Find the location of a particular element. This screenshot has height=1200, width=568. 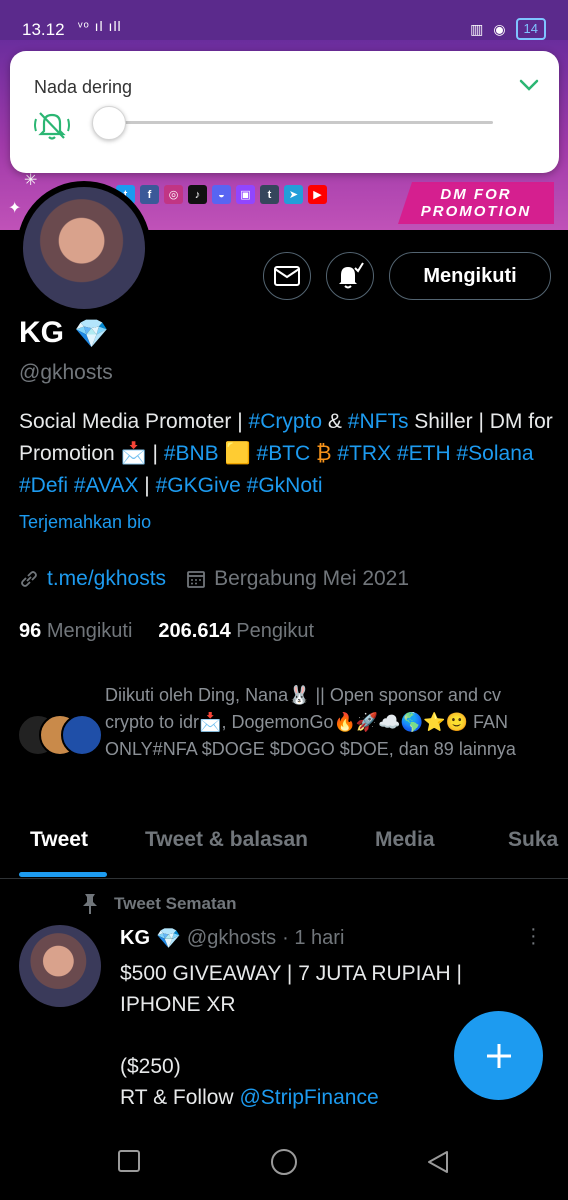

followers-stat: 206.614 Pengikut is located at coordinates (236, 631).